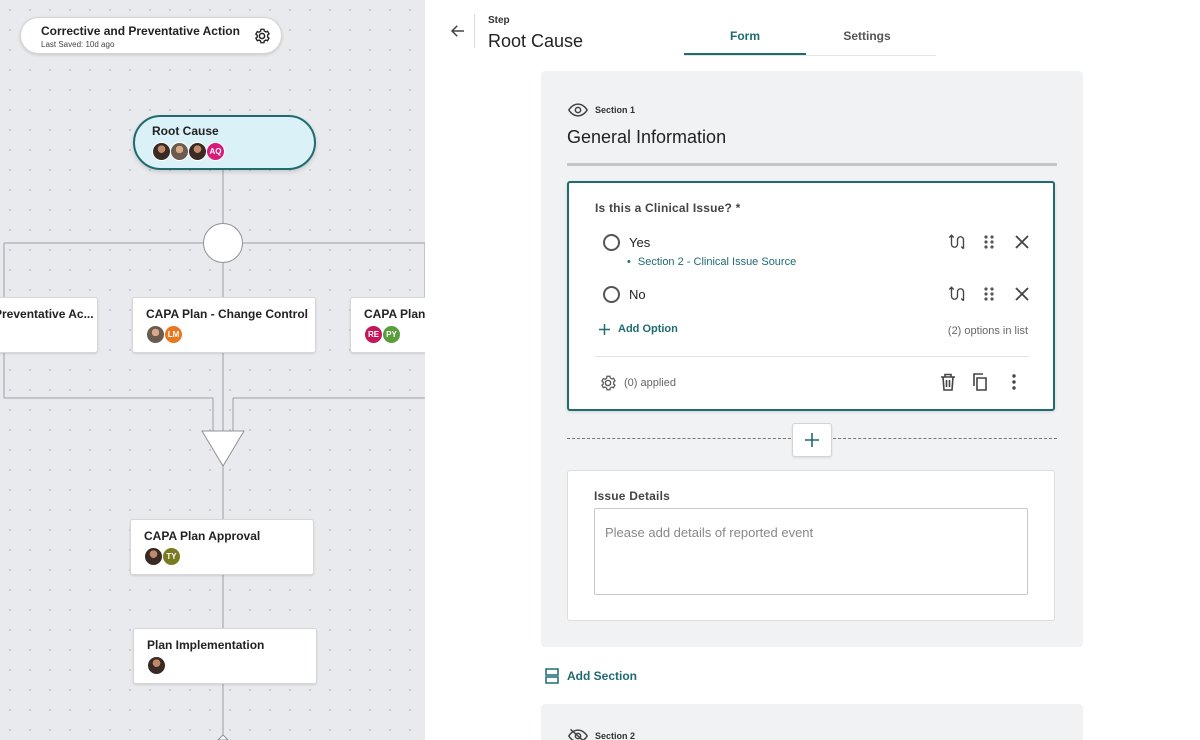 The height and width of the screenshot is (740, 1200). Describe the element at coordinates (171, 556) in the screenshot. I see `avatar-initials: TY` at that location.